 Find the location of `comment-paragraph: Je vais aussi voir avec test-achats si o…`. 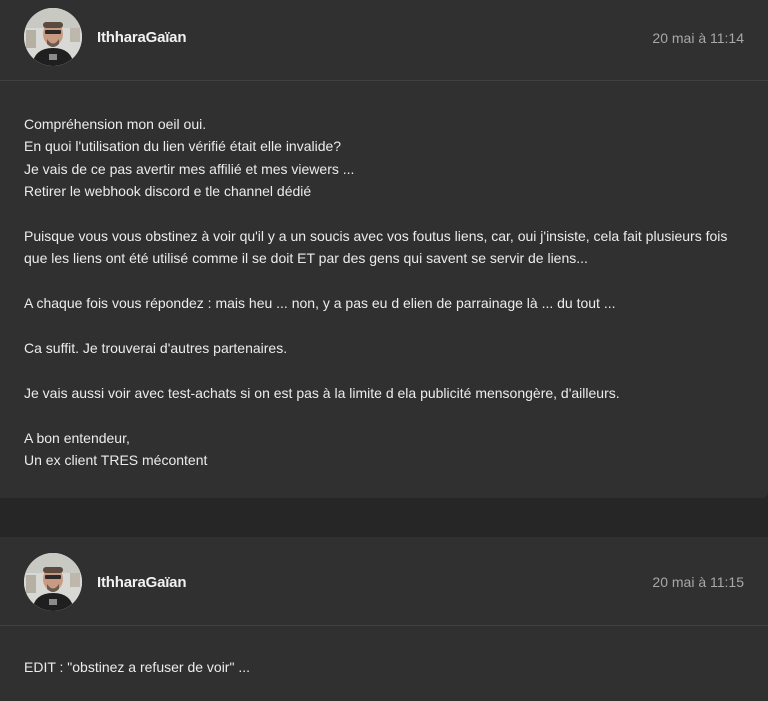

comment-paragraph: Je vais aussi voir avec test-achats si o… is located at coordinates (322, 392).